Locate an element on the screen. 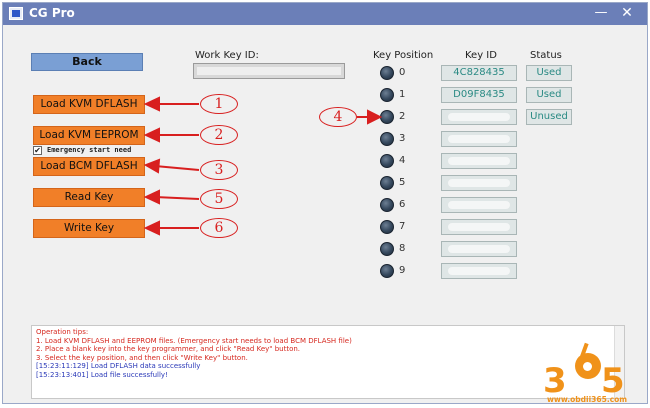  title-bar: CG Pro — ✕ is located at coordinates (325, 14).